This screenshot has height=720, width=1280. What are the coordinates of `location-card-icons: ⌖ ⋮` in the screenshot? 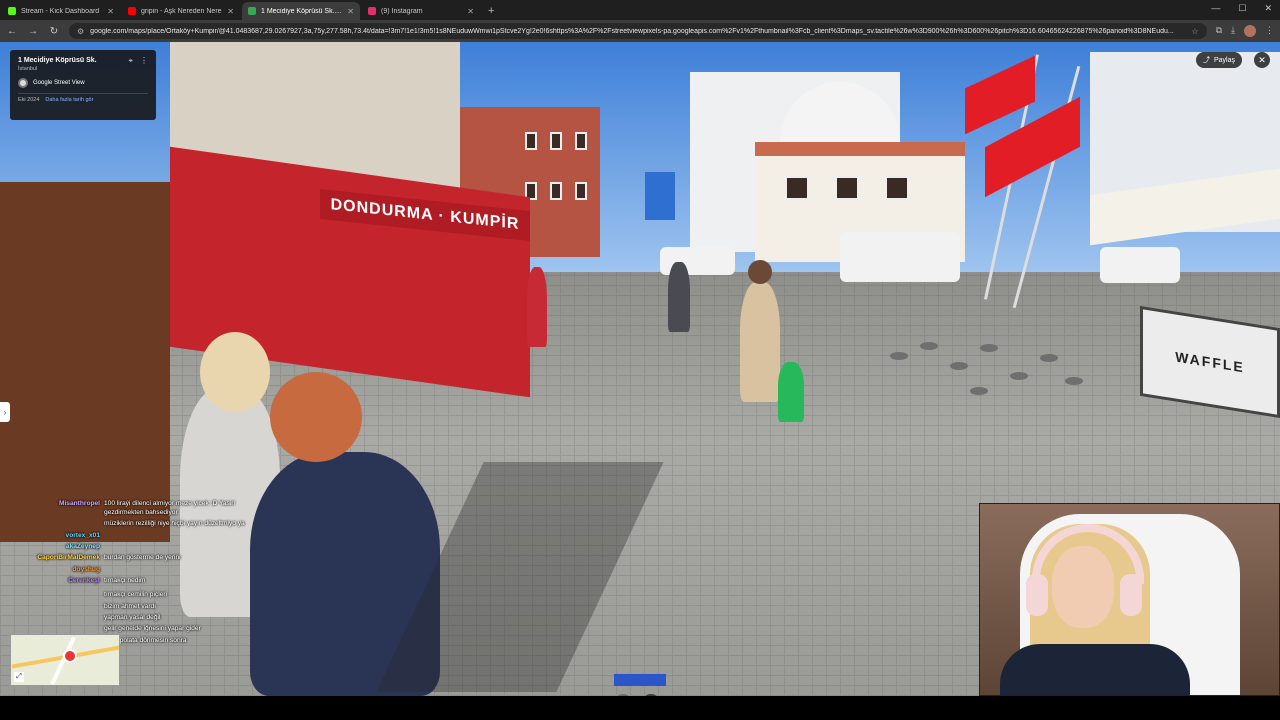 It's located at (138, 61).